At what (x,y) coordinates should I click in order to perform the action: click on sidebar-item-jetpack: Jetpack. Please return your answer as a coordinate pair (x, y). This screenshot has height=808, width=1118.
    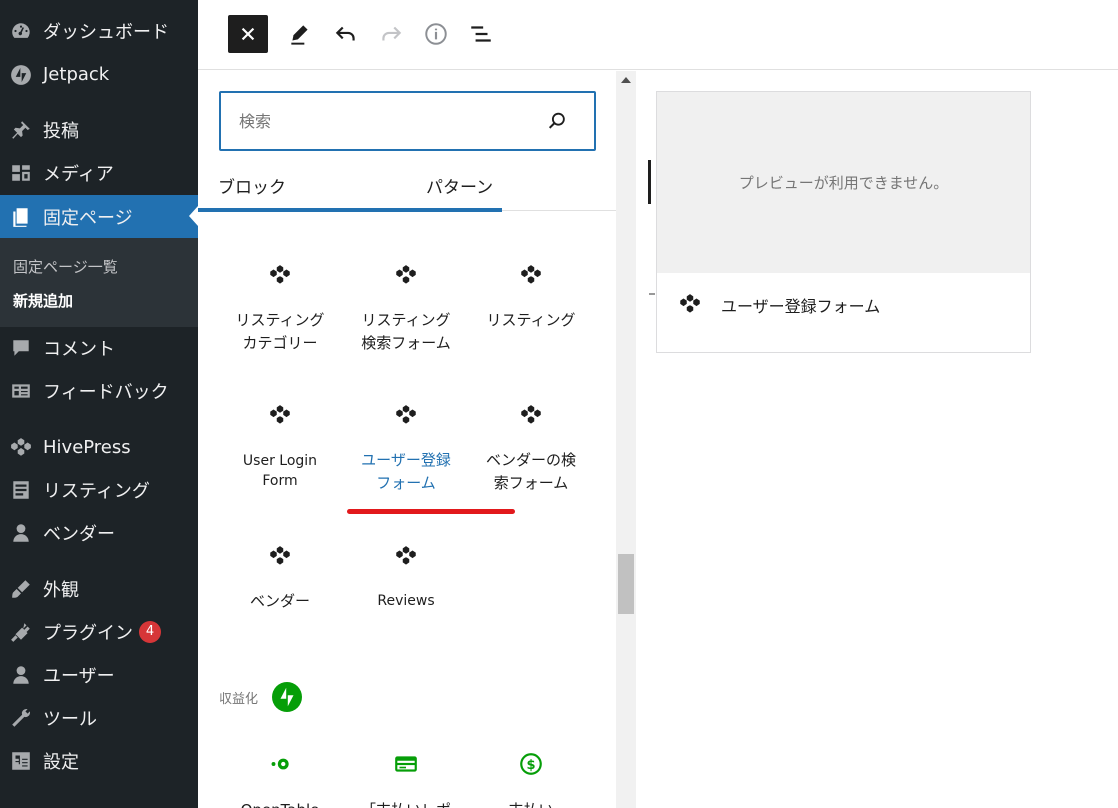
    Looking at the image, I should click on (99, 74).